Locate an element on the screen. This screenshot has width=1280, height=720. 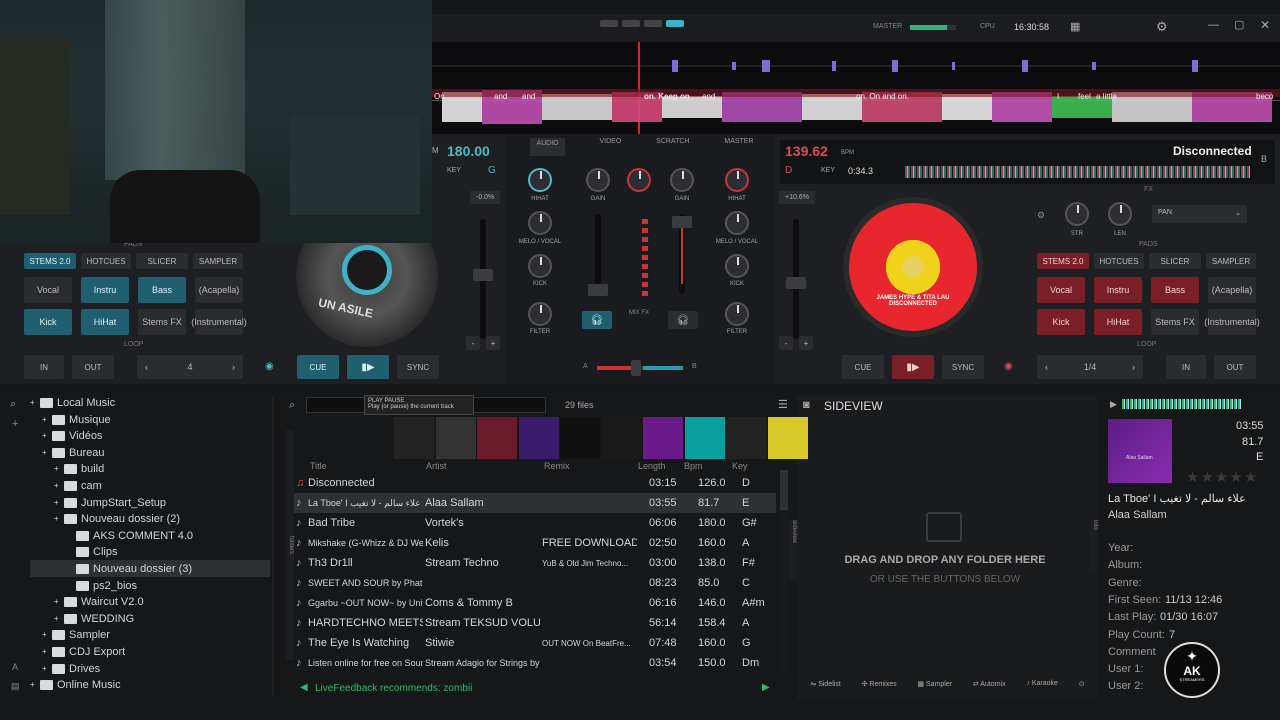
rating-stars: ★ ★ ★ ★ ★ is located at coordinates (1221, 477).